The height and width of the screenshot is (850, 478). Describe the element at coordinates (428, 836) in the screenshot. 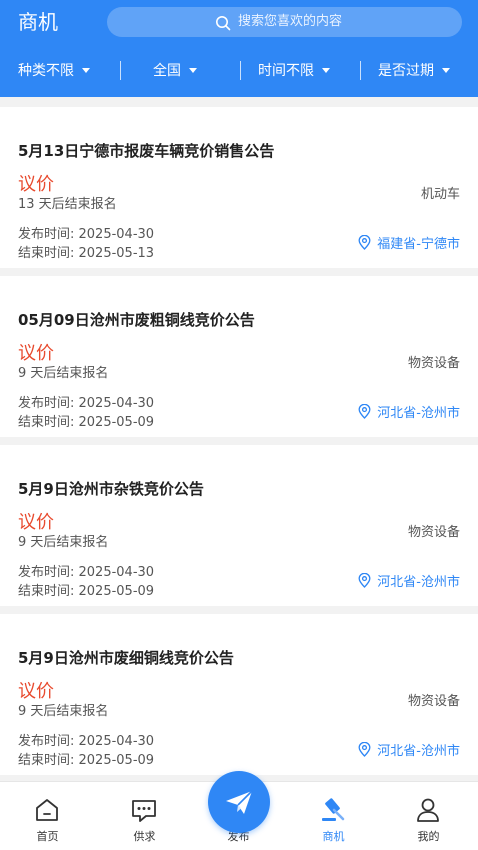

I see `tab-mine-label: 我的` at that location.